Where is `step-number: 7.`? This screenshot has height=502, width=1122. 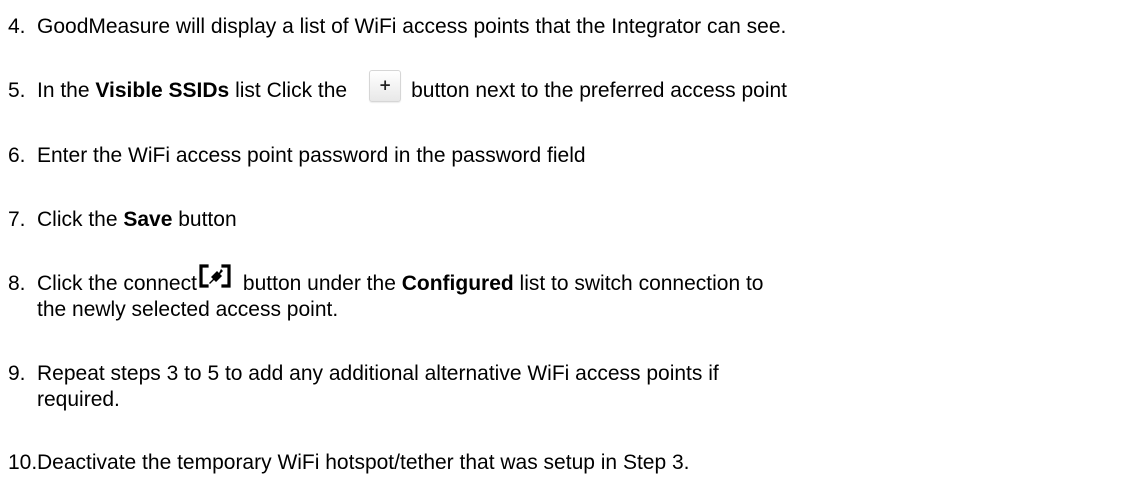 step-number: 7. is located at coordinates (17, 219).